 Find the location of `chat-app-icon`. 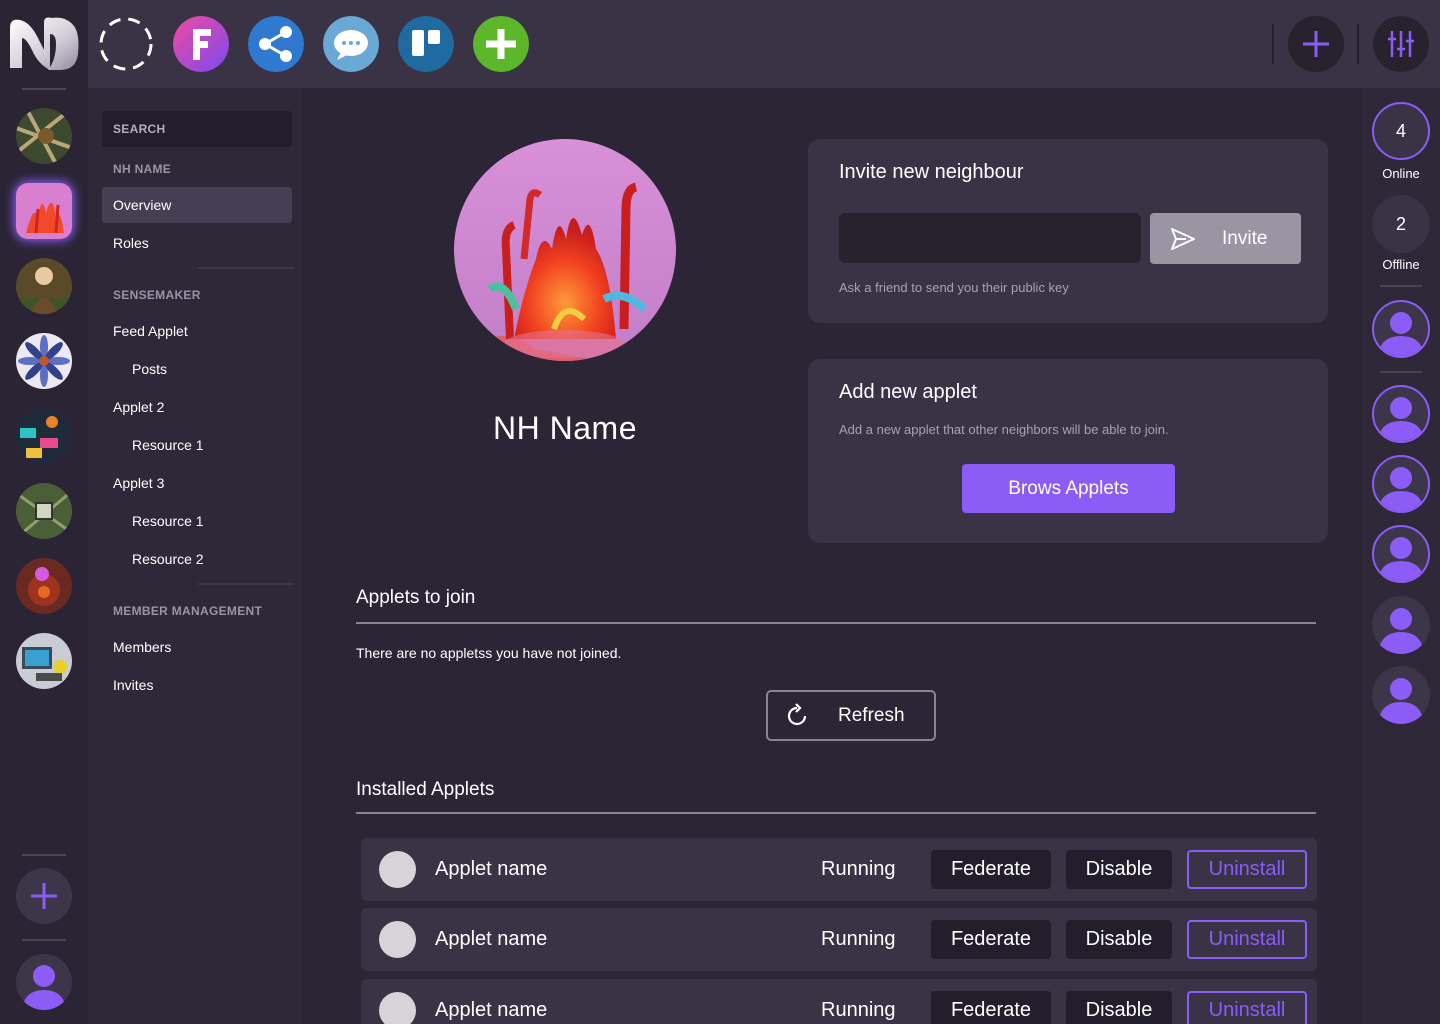

chat-app-icon is located at coordinates (351, 44).